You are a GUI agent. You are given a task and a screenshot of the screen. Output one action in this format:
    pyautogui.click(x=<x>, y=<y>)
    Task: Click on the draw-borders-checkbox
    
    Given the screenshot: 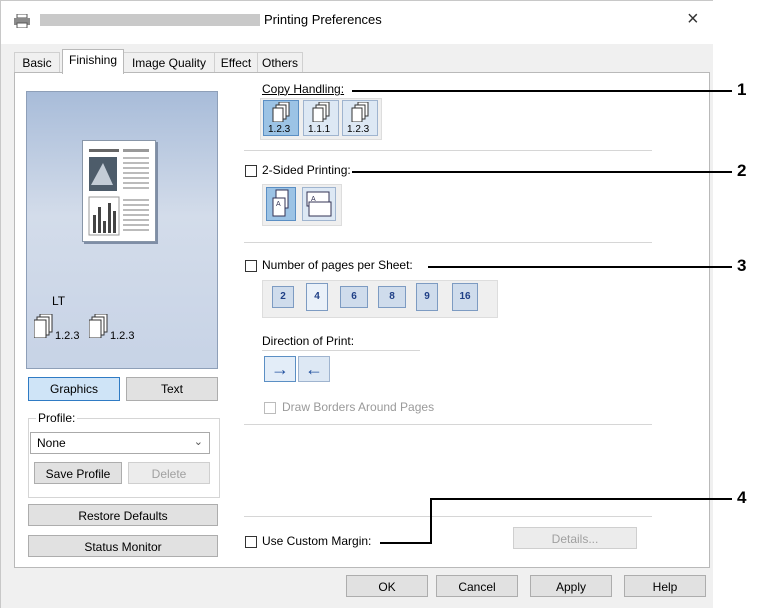 What is the action you would take?
    pyautogui.click(x=270, y=408)
    